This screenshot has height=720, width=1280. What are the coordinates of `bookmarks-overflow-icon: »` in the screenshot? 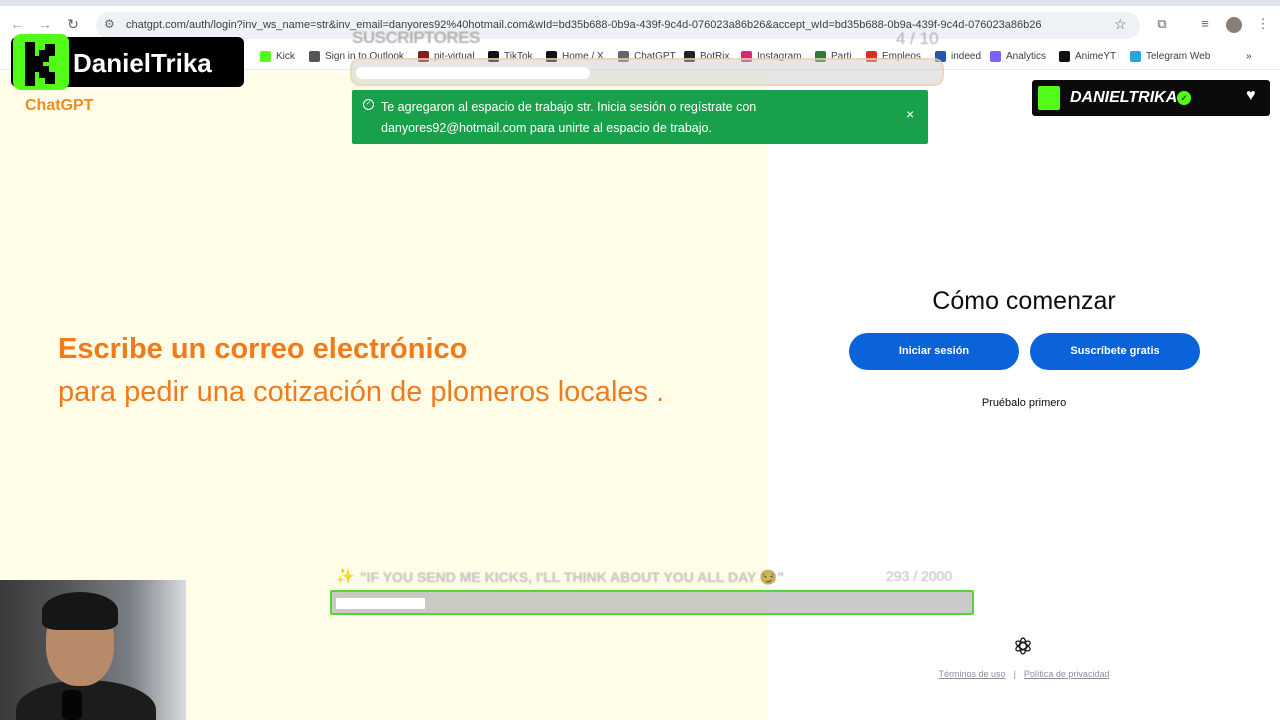 It's located at (1249, 56).